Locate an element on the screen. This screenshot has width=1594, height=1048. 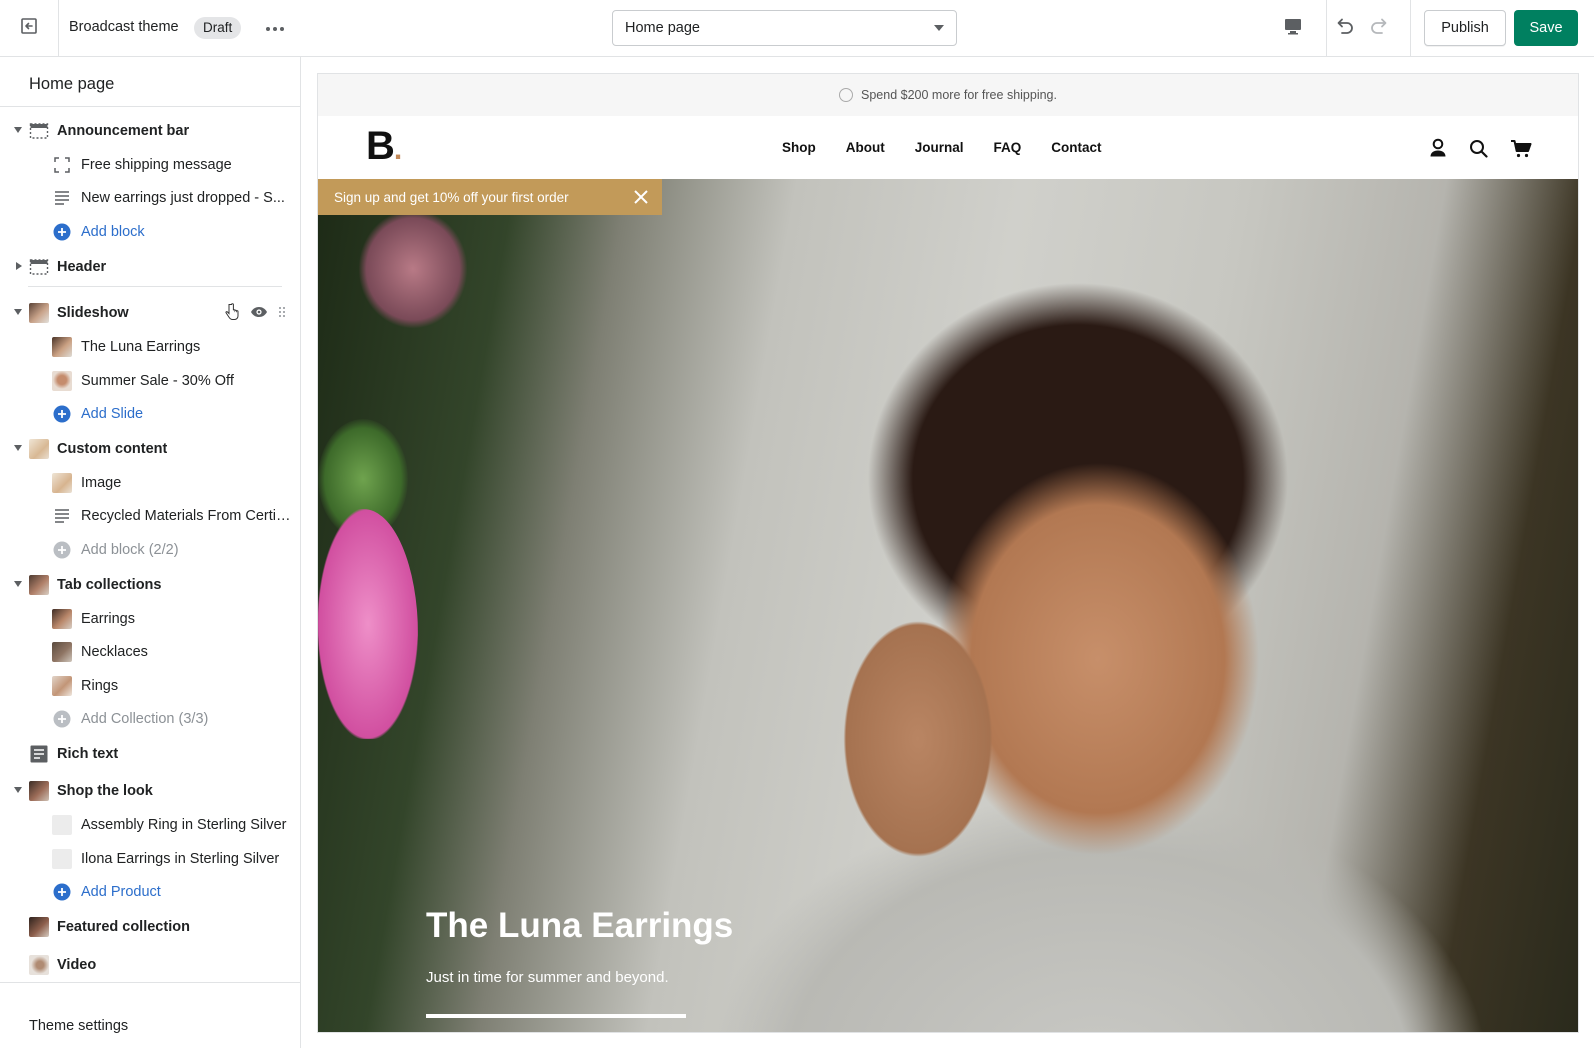
block-collection-earrings: Earrings is located at coordinates (150, 619).